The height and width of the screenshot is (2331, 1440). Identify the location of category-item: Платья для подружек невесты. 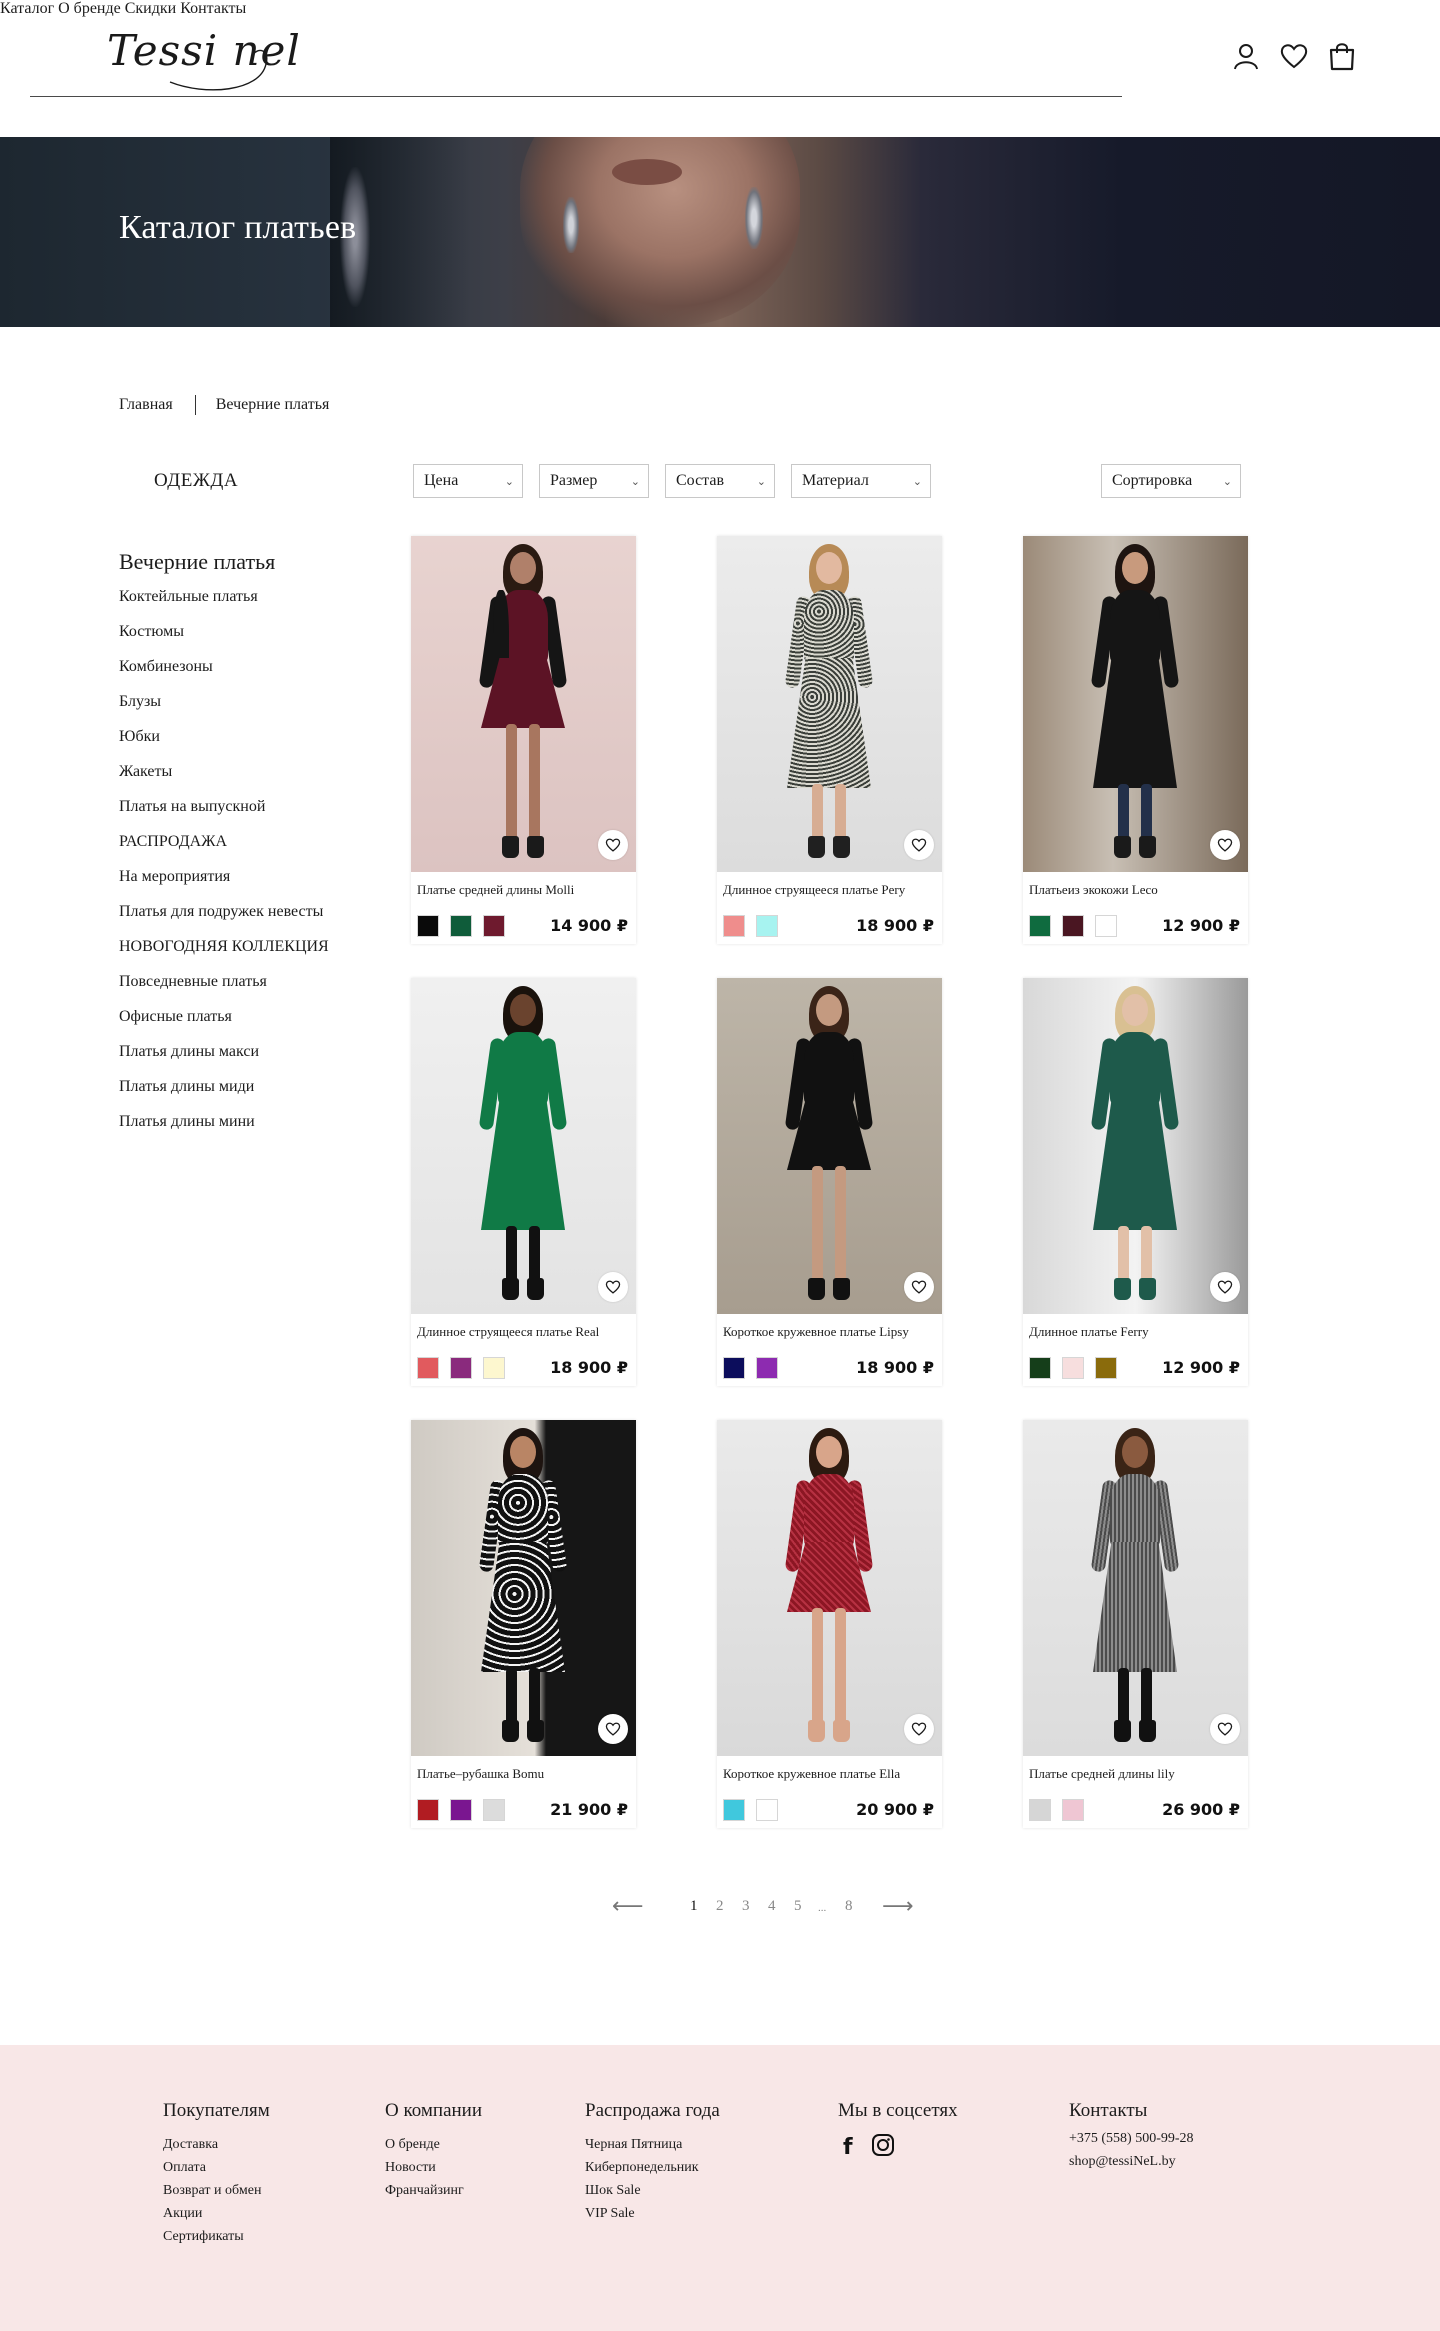
(224, 911).